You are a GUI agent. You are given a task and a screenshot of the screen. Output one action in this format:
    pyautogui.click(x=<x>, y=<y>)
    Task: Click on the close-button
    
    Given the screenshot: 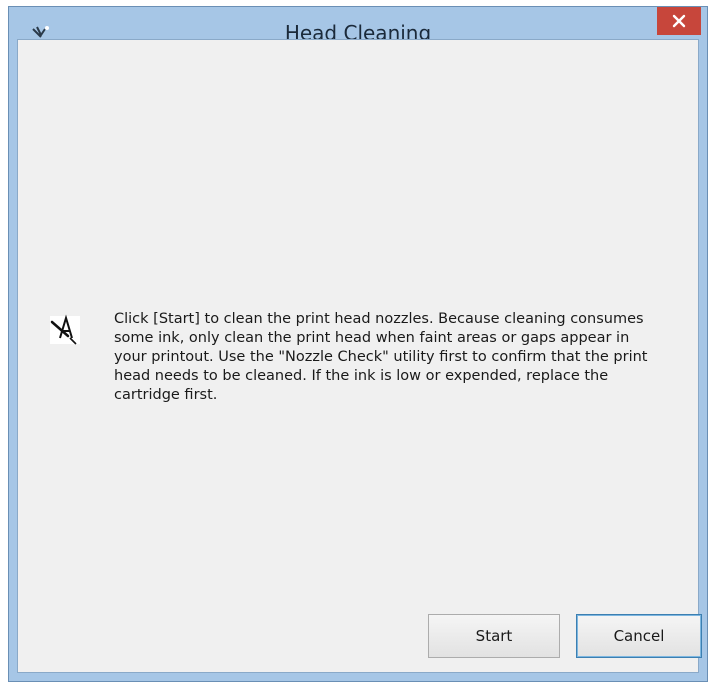 What is the action you would take?
    pyautogui.click(x=679, y=21)
    